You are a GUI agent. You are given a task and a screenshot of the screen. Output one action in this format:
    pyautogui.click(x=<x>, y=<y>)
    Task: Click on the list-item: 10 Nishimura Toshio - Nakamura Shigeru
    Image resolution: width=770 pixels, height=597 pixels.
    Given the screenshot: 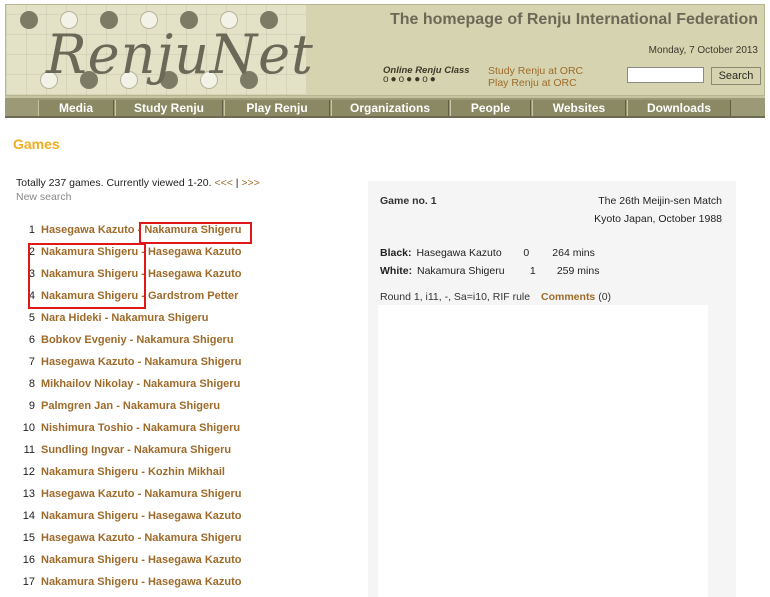 What is the action you would take?
    pyautogui.click(x=128, y=428)
    